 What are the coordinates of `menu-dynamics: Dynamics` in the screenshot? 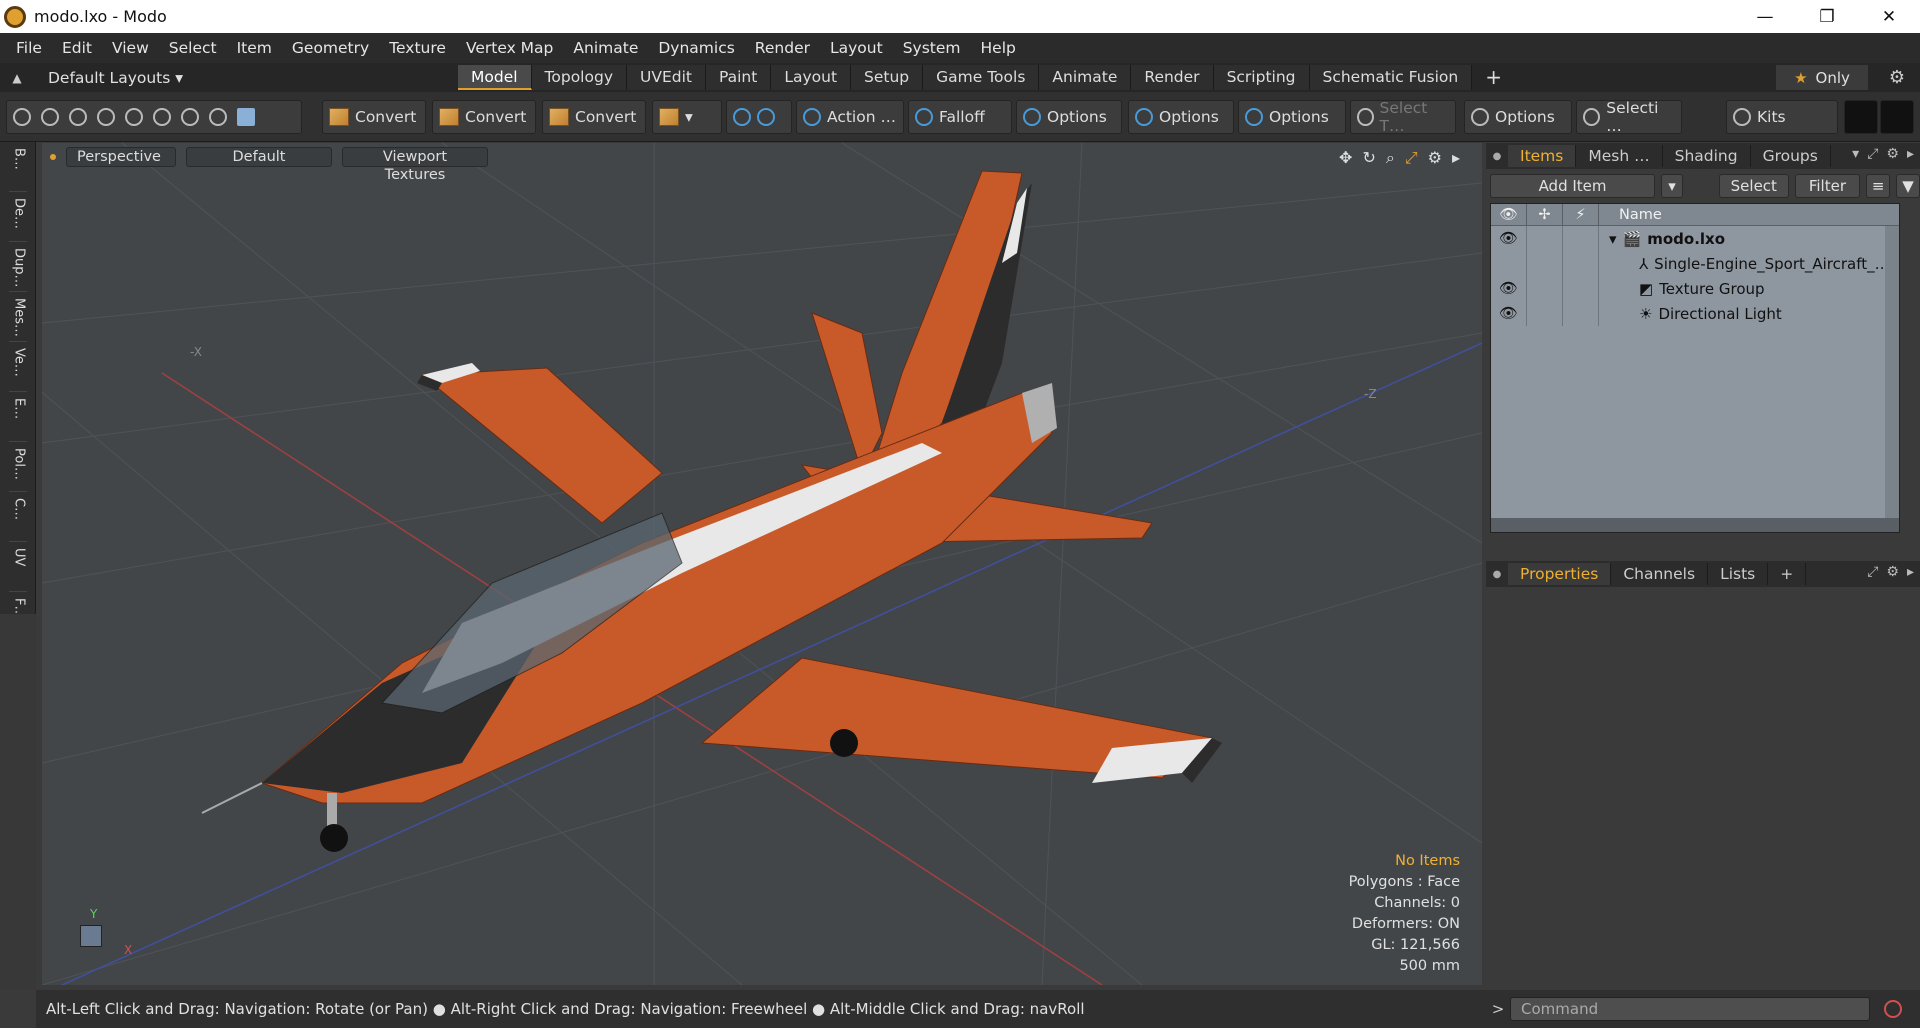 It's located at (696, 48).